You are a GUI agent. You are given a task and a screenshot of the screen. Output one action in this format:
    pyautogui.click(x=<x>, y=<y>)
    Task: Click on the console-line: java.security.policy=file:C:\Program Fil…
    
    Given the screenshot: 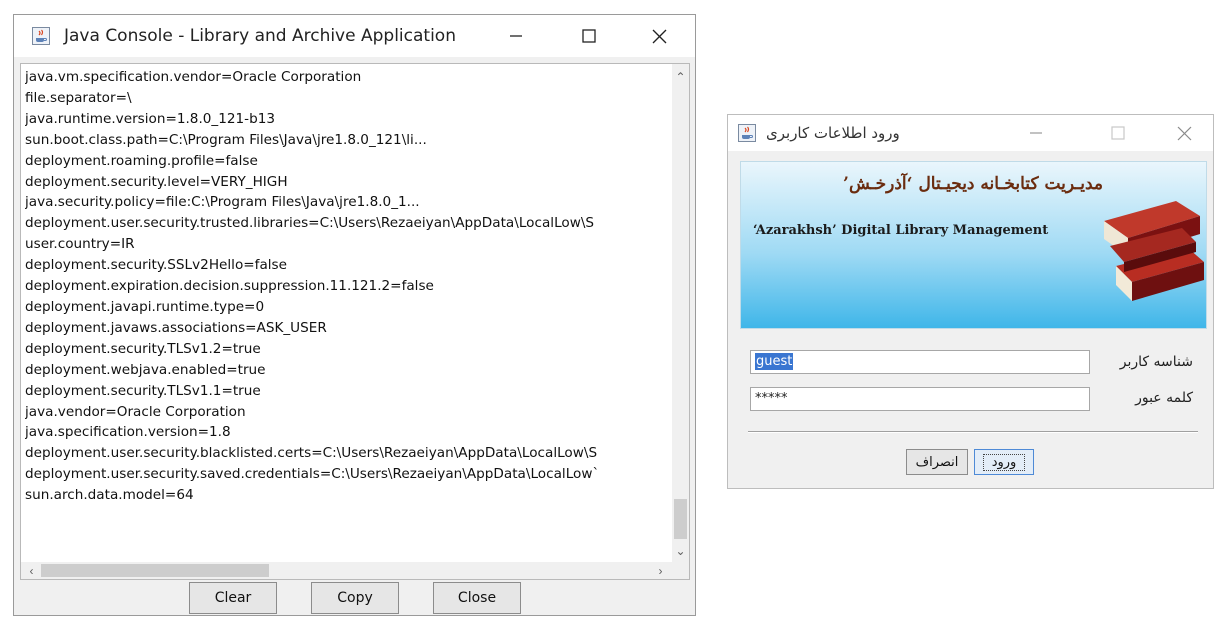 What is the action you would take?
    pyautogui.click(x=222, y=202)
    